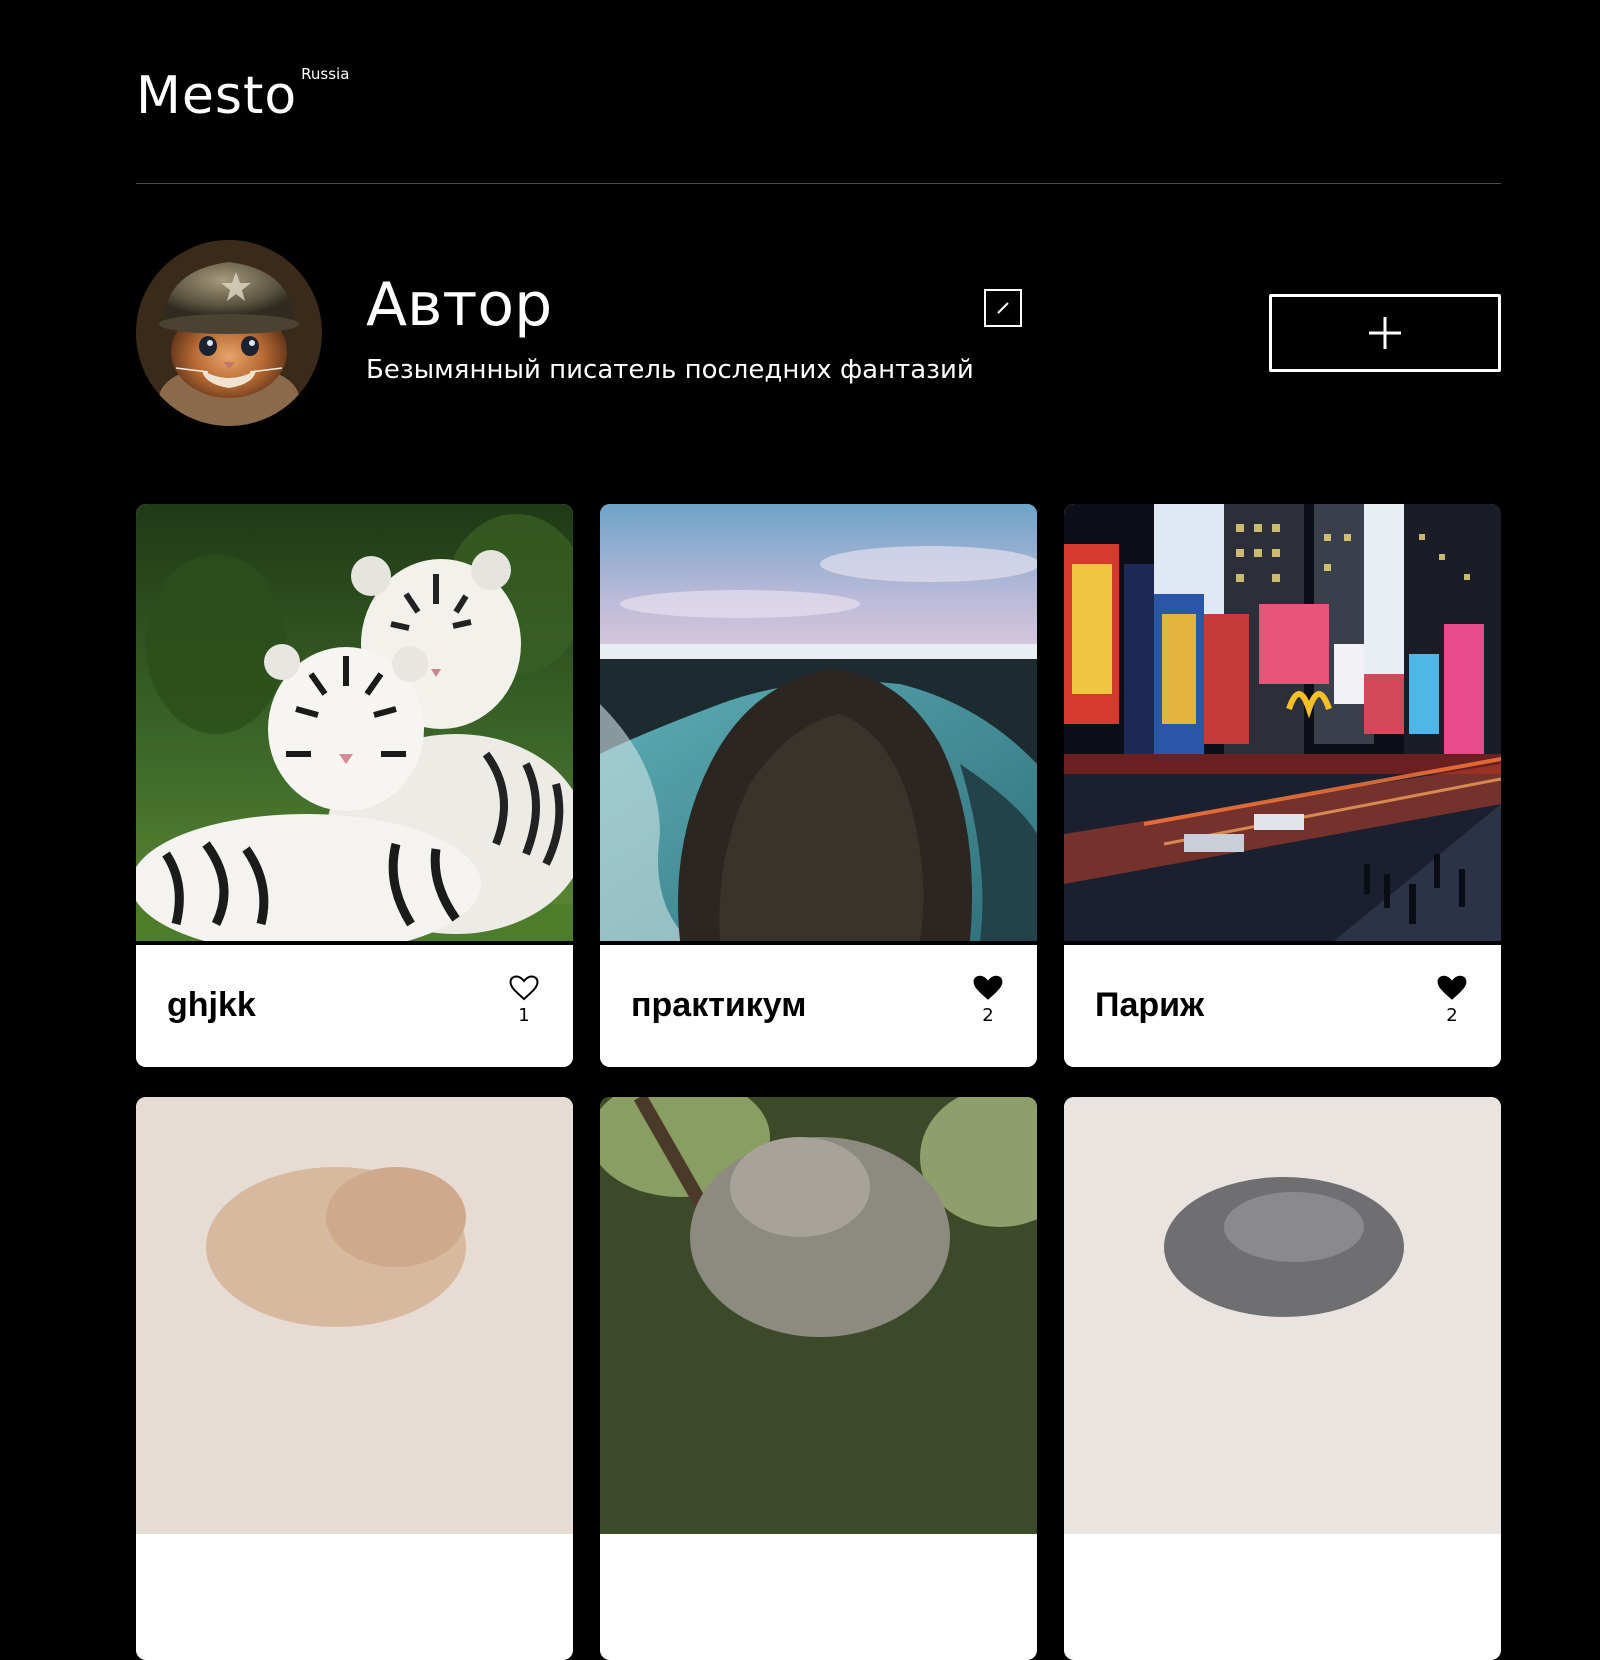 This screenshot has height=1660, width=1600. What do you see at coordinates (818, 92) in the screenshot?
I see `page-header: Mesto Russia` at bounding box center [818, 92].